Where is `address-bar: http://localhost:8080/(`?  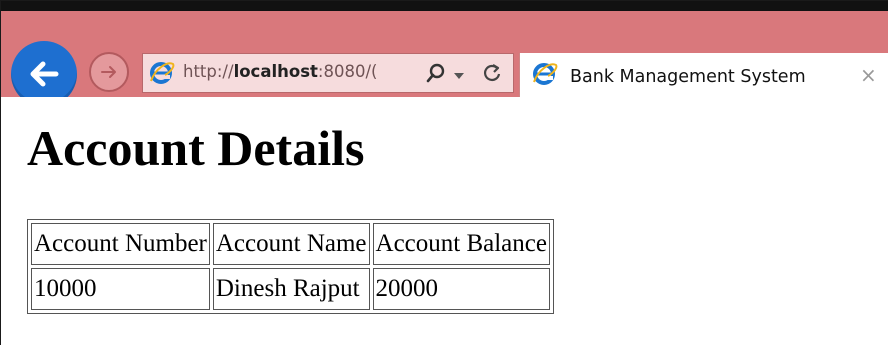 address-bar: http://localhost:8080/( is located at coordinates (328, 73).